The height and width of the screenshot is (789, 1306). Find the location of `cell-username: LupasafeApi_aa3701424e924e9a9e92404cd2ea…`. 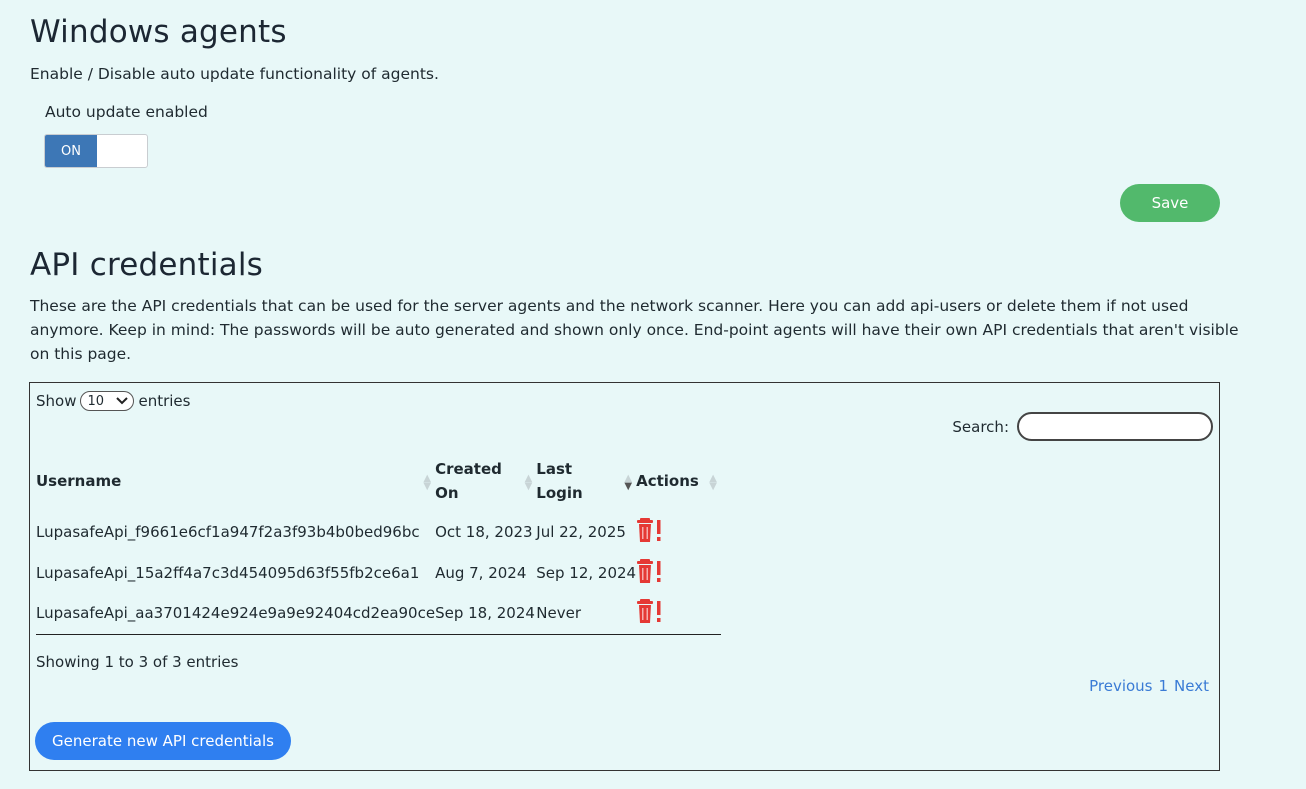

cell-username: LupasafeApi_aa3701424e924e9a9e92404cd2ea… is located at coordinates (236, 614).